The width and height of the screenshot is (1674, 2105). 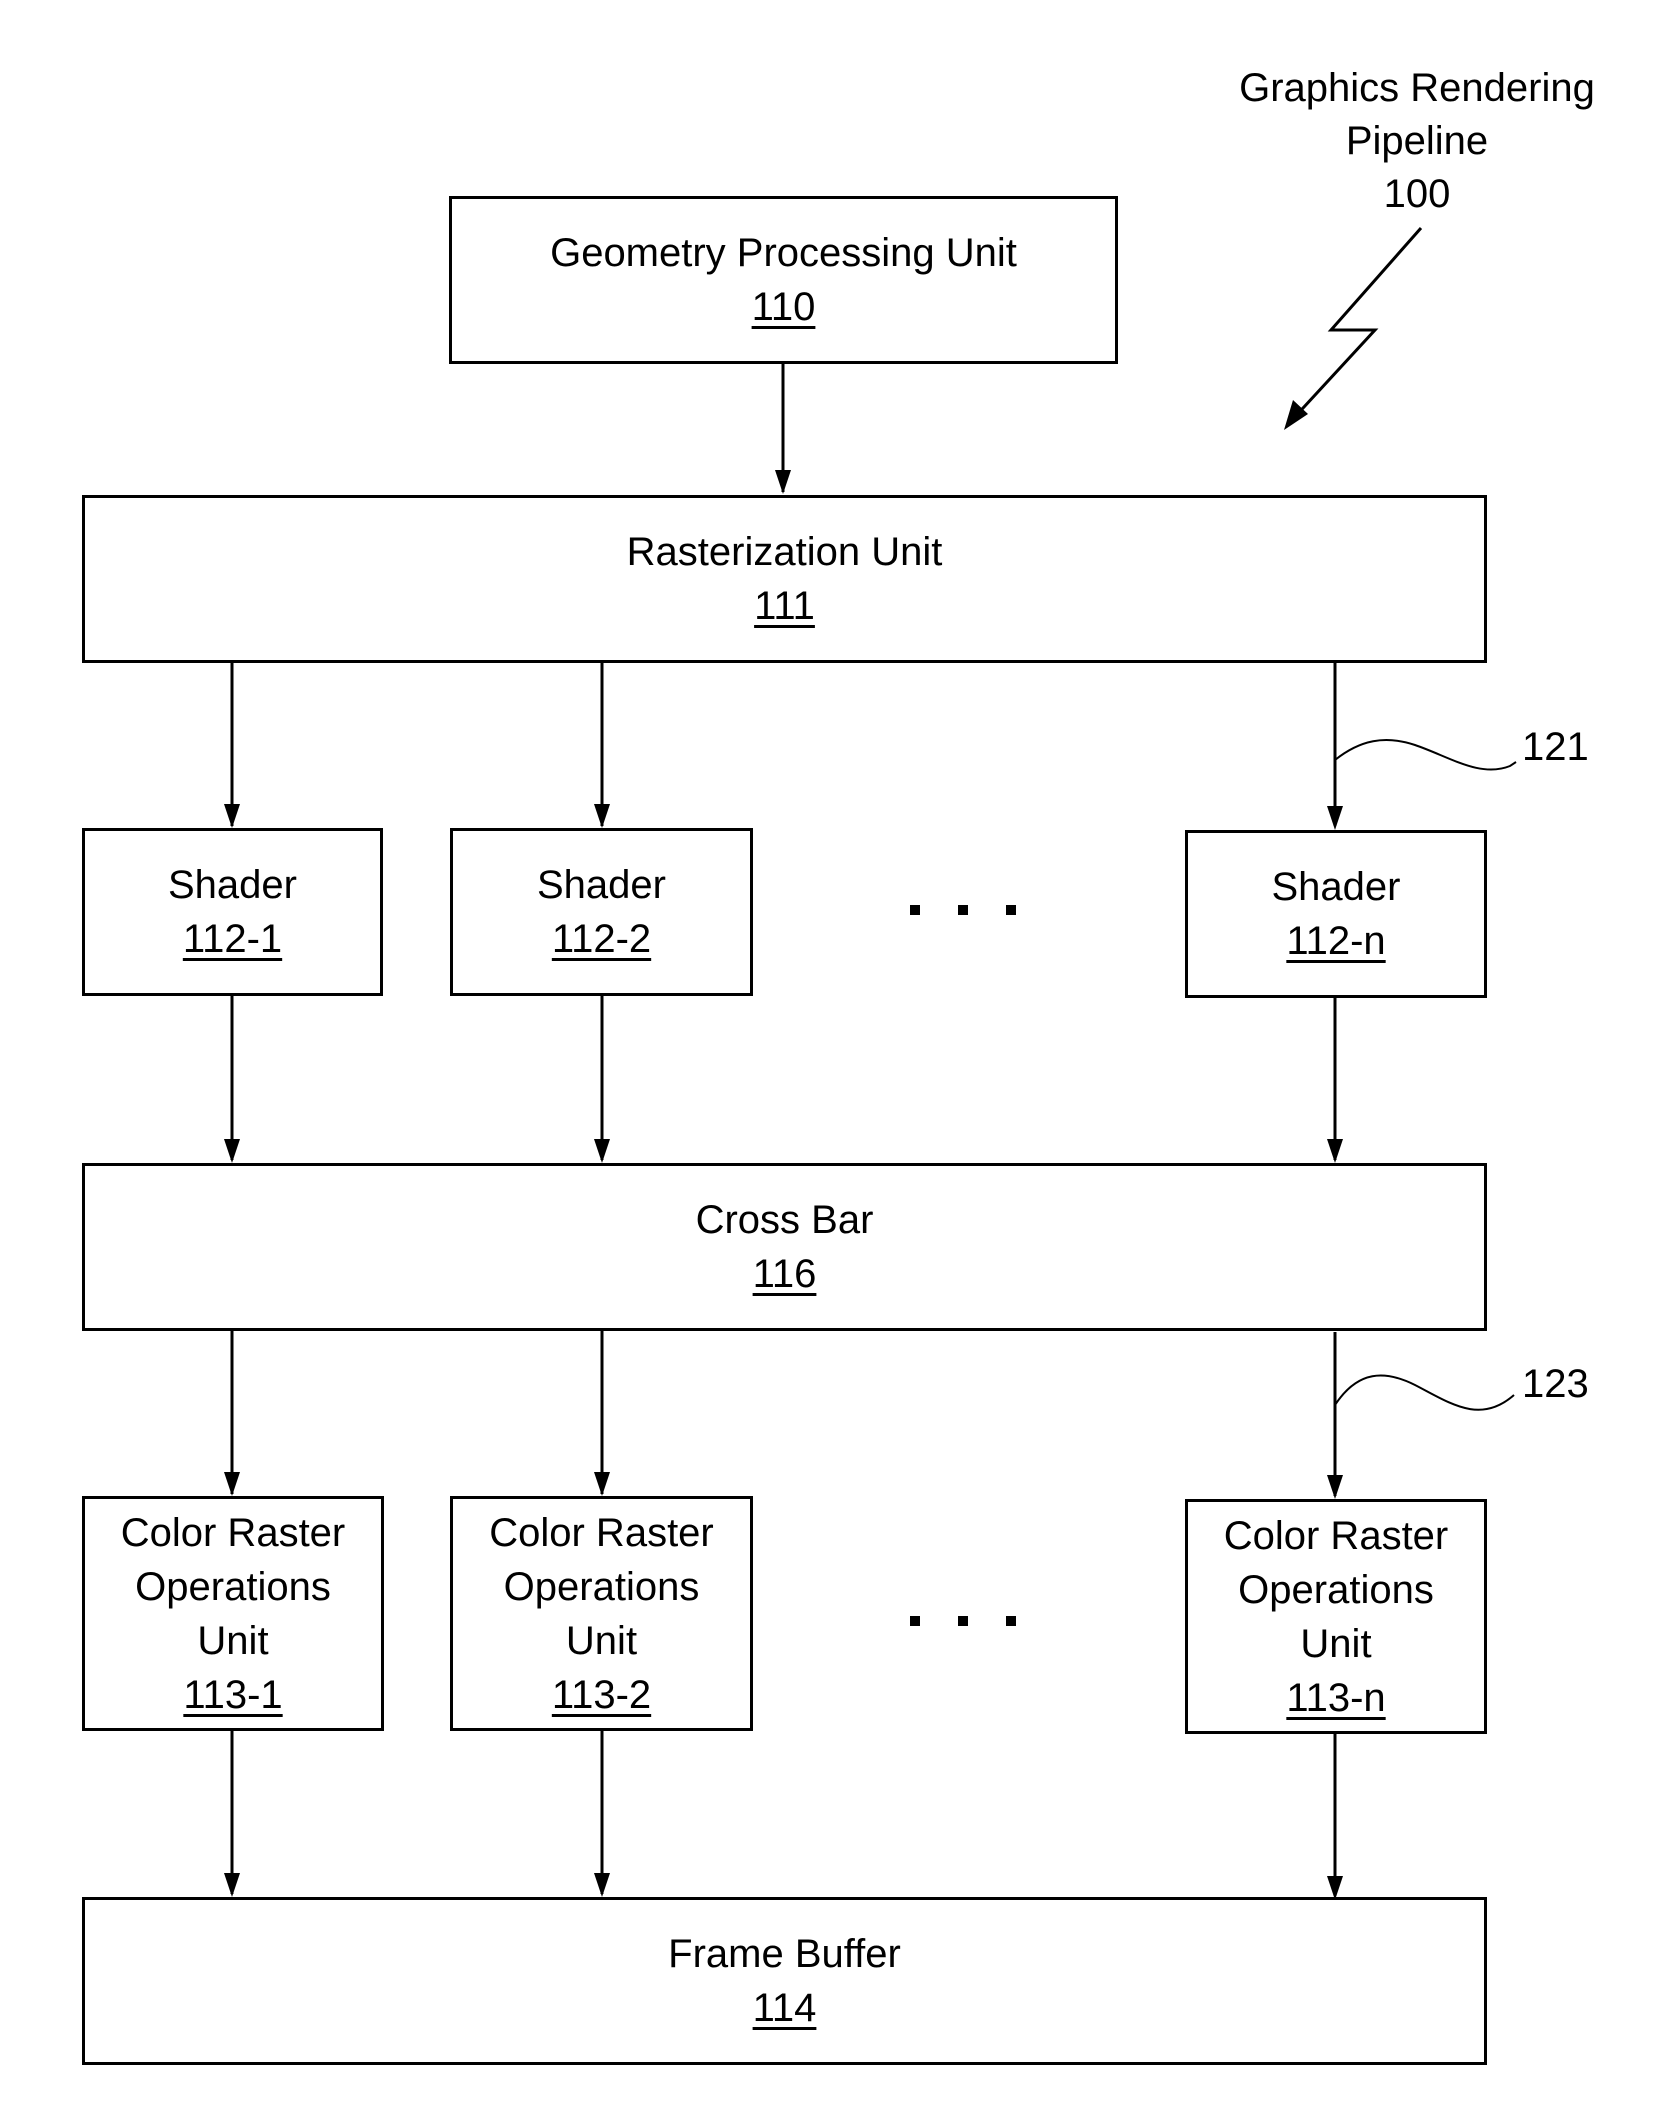 What do you see at coordinates (784, 579) in the screenshot?
I see `rasterization-unit: Rasterization Unit 111` at bounding box center [784, 579].